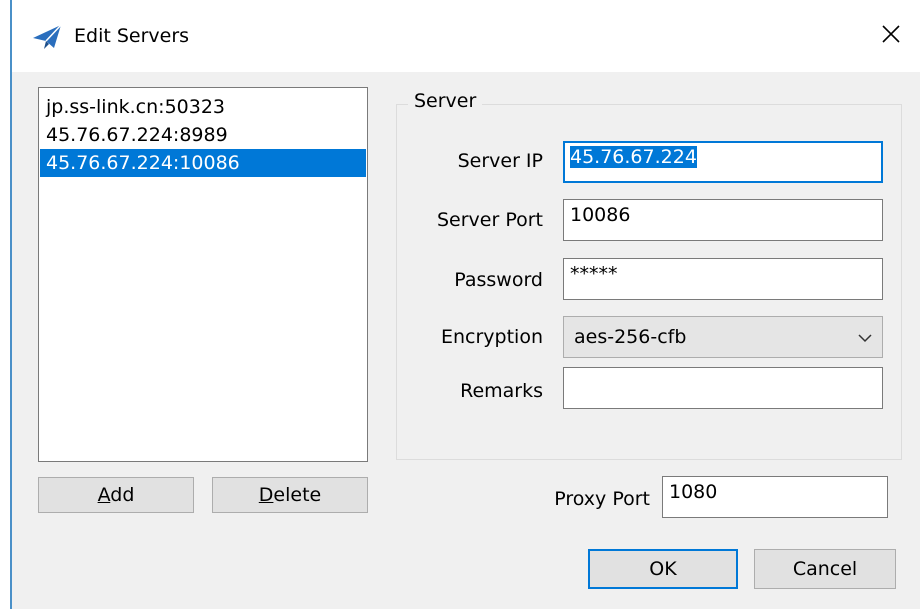 The height and width of the screenshot is (609, 920). I want to click on ok-button: OK, so click(663, 569).